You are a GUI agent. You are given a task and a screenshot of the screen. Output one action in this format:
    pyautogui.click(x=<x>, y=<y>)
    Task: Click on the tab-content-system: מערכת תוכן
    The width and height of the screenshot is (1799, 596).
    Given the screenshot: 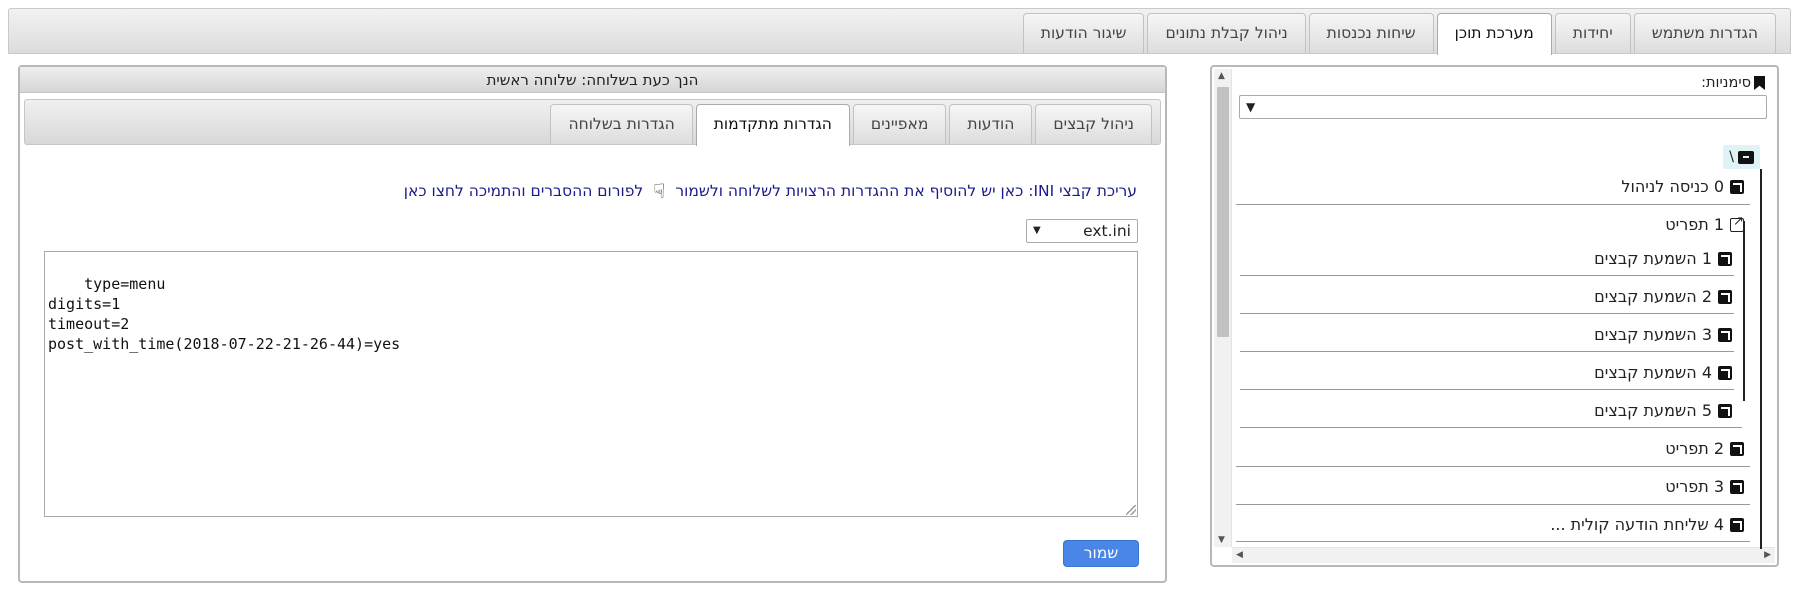 What is the action you would take?
    pyautogui.click(x=1494, y=34)
    